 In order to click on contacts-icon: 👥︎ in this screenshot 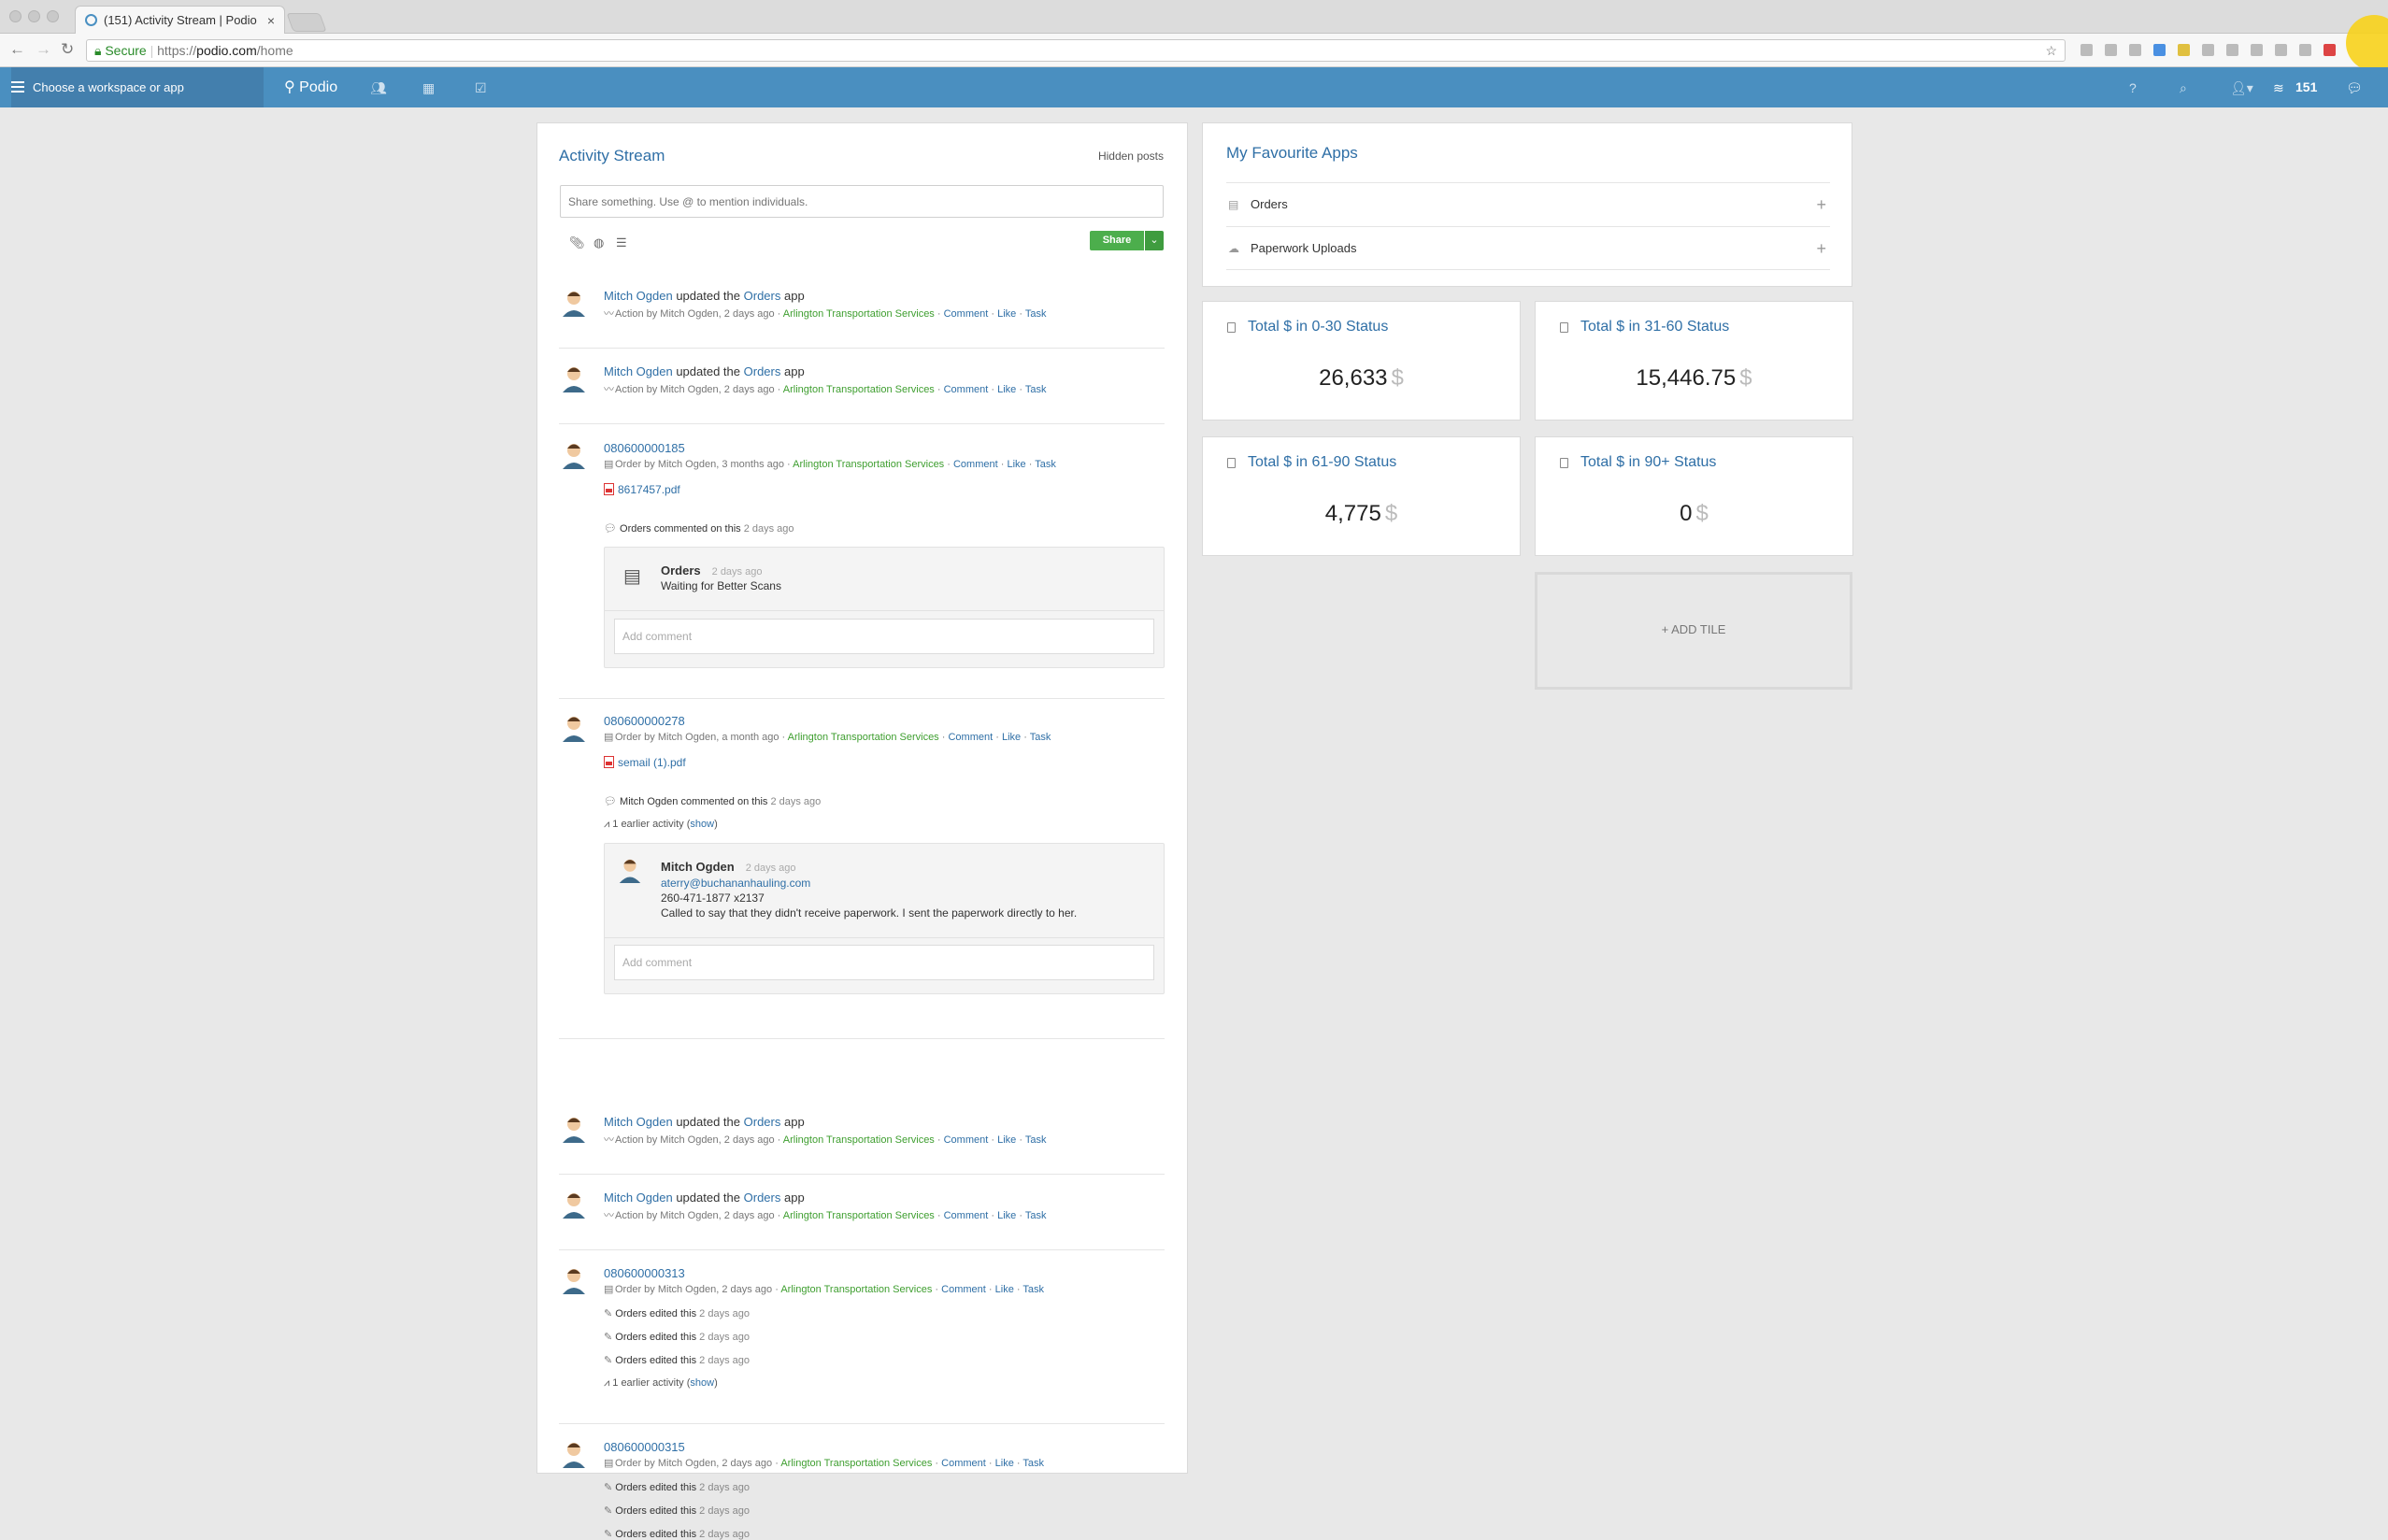, I will do `click(378, 88)`.